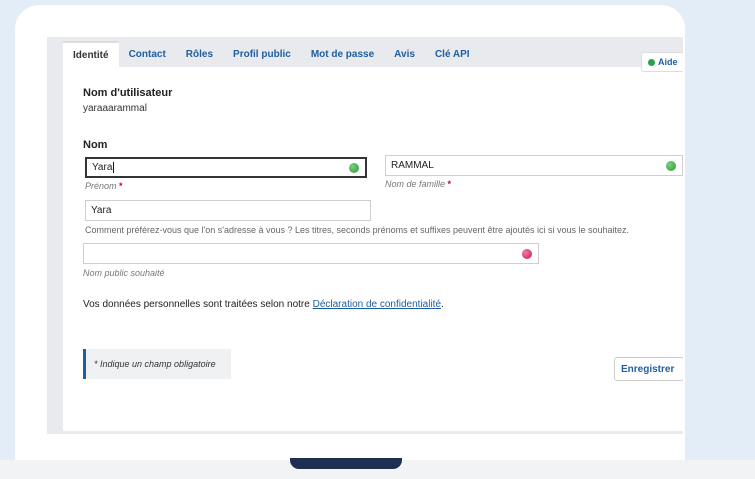  I want to click on required-fields-note: * Indique un champ obligatoire, so click(157, 364).